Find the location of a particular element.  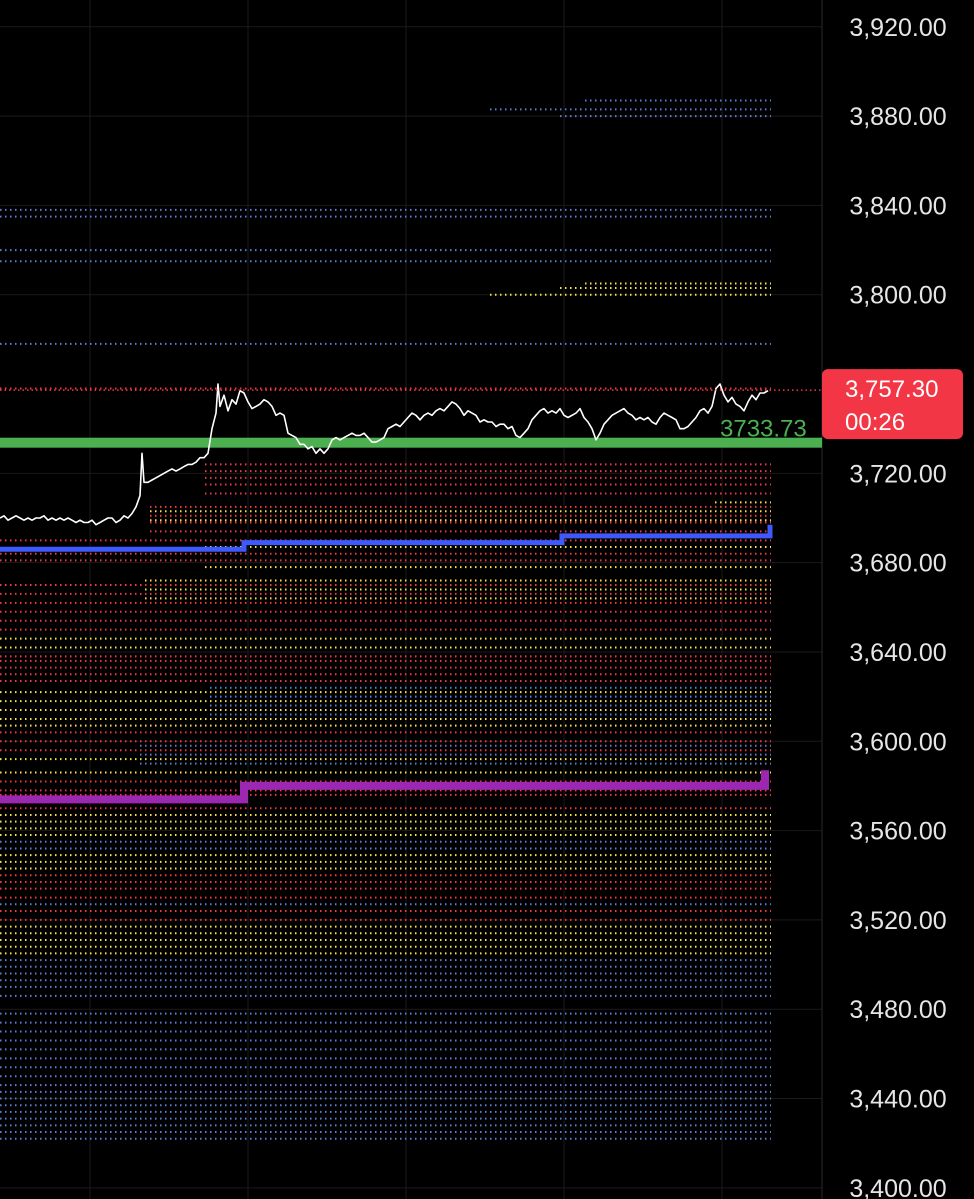

step-line is located at coordinates (386, 538).